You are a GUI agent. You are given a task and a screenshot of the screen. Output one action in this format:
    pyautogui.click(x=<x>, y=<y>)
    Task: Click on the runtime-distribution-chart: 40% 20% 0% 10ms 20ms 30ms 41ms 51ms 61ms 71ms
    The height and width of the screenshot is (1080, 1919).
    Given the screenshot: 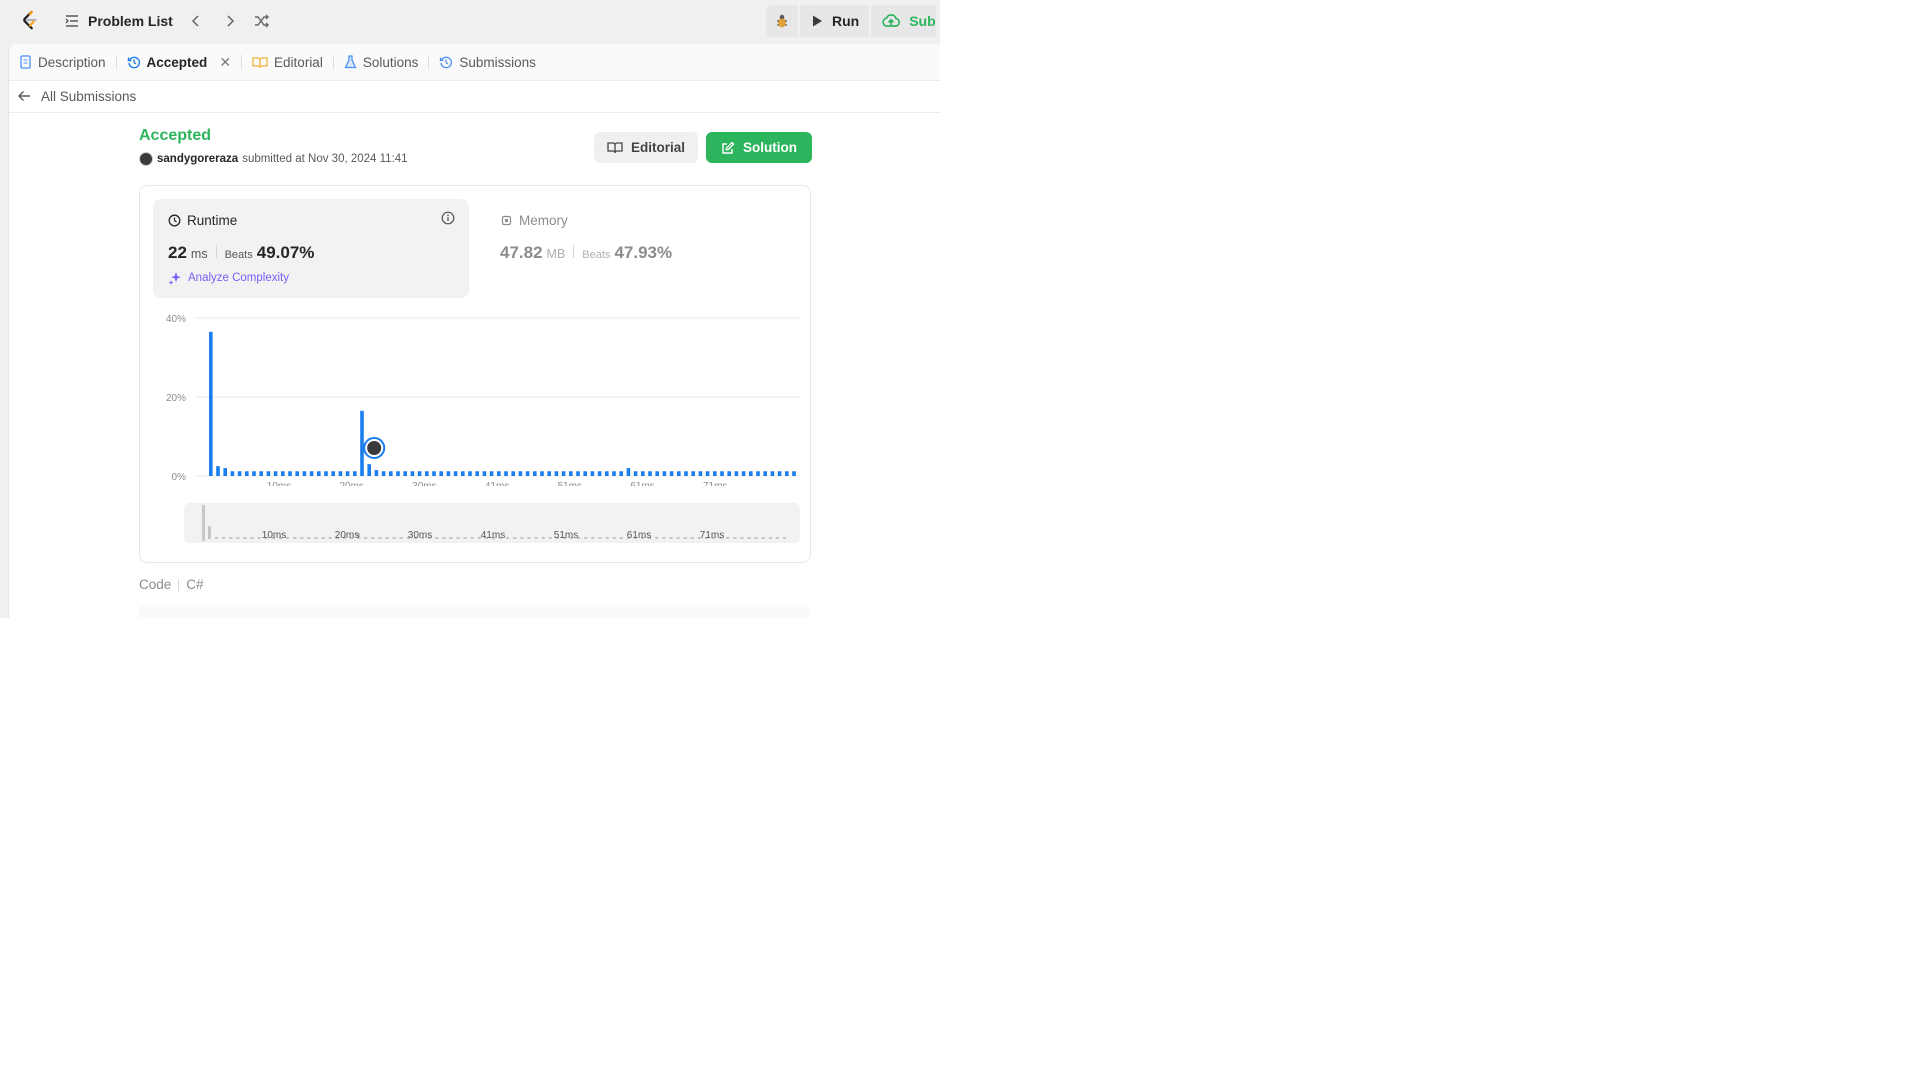 What is the action you would take?
    pyautogui.click(x=475, y=396)
    